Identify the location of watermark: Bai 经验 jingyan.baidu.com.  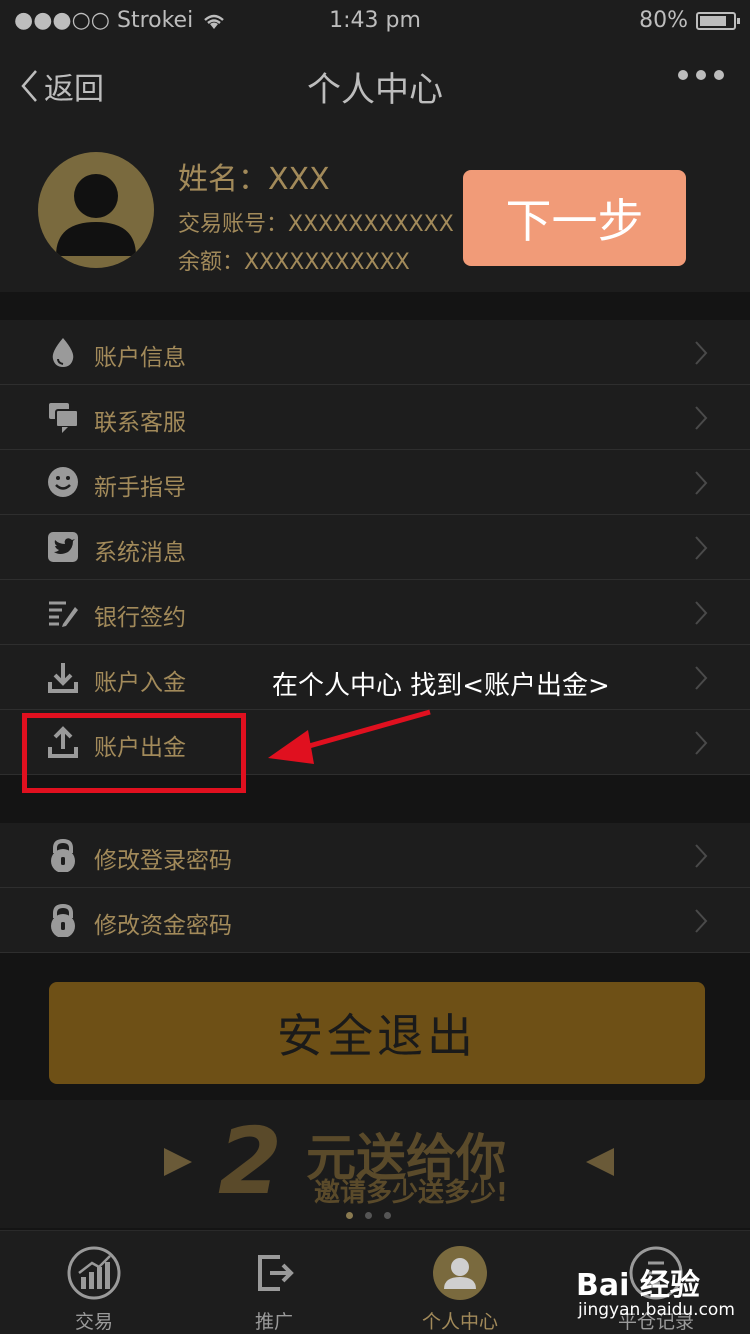
(661, 1297).